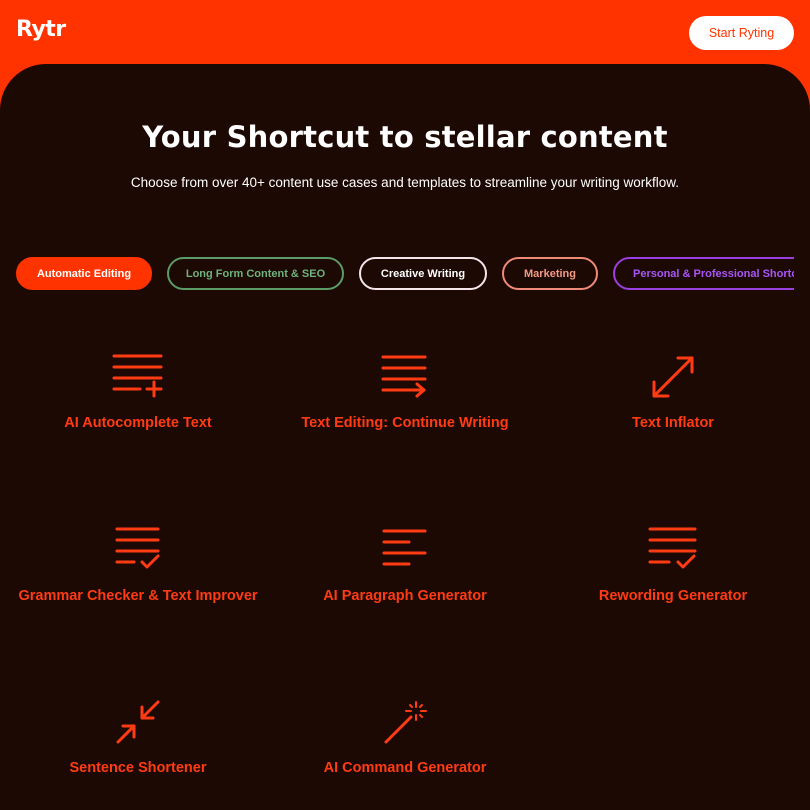 This screenshot has width=810, height=810. What do you see at coordinates (703, 273) in the screenshot?
I see `tab-personal-professional-shortcuts: Personal & Professional Shortcuts` at bounding box center [703, 273].